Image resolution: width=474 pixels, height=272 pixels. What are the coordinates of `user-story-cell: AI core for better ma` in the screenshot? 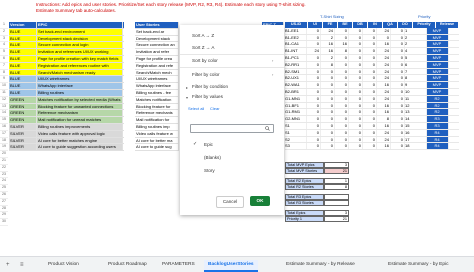 It's located at (157, 140).